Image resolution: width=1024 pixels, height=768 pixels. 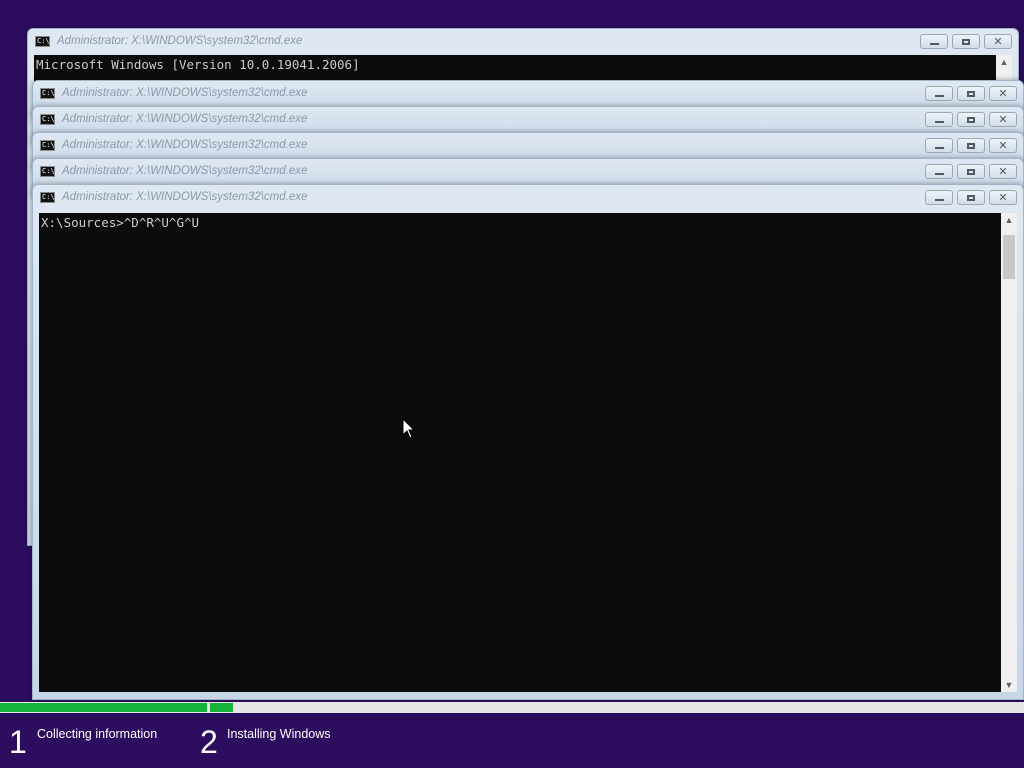 What do you see at coordinates (18, 742) in the screenshot?
I see `step-number: 1` at bounding box center [18, 742].